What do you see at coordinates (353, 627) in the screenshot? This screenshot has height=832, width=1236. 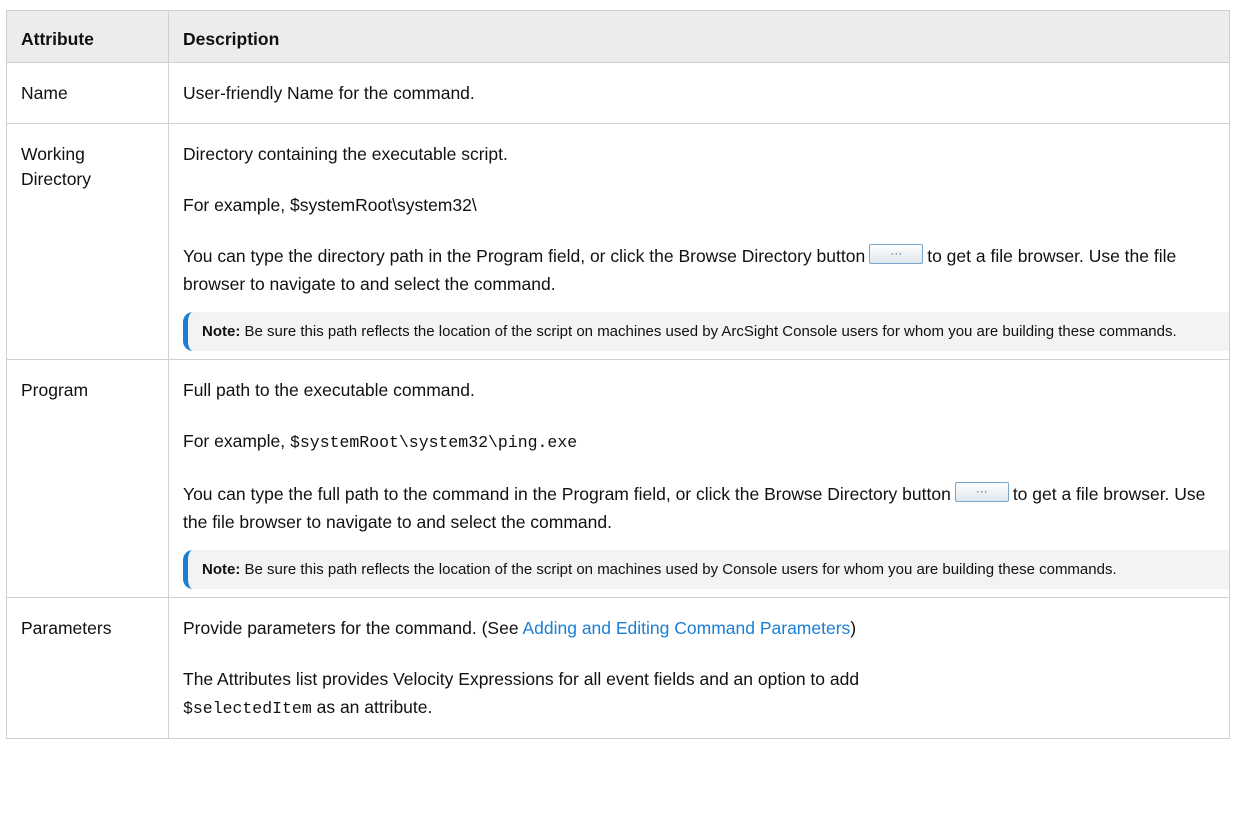 I see `description-text-part: Provide parameters for the command. (See` at bounding box center [353, 627].